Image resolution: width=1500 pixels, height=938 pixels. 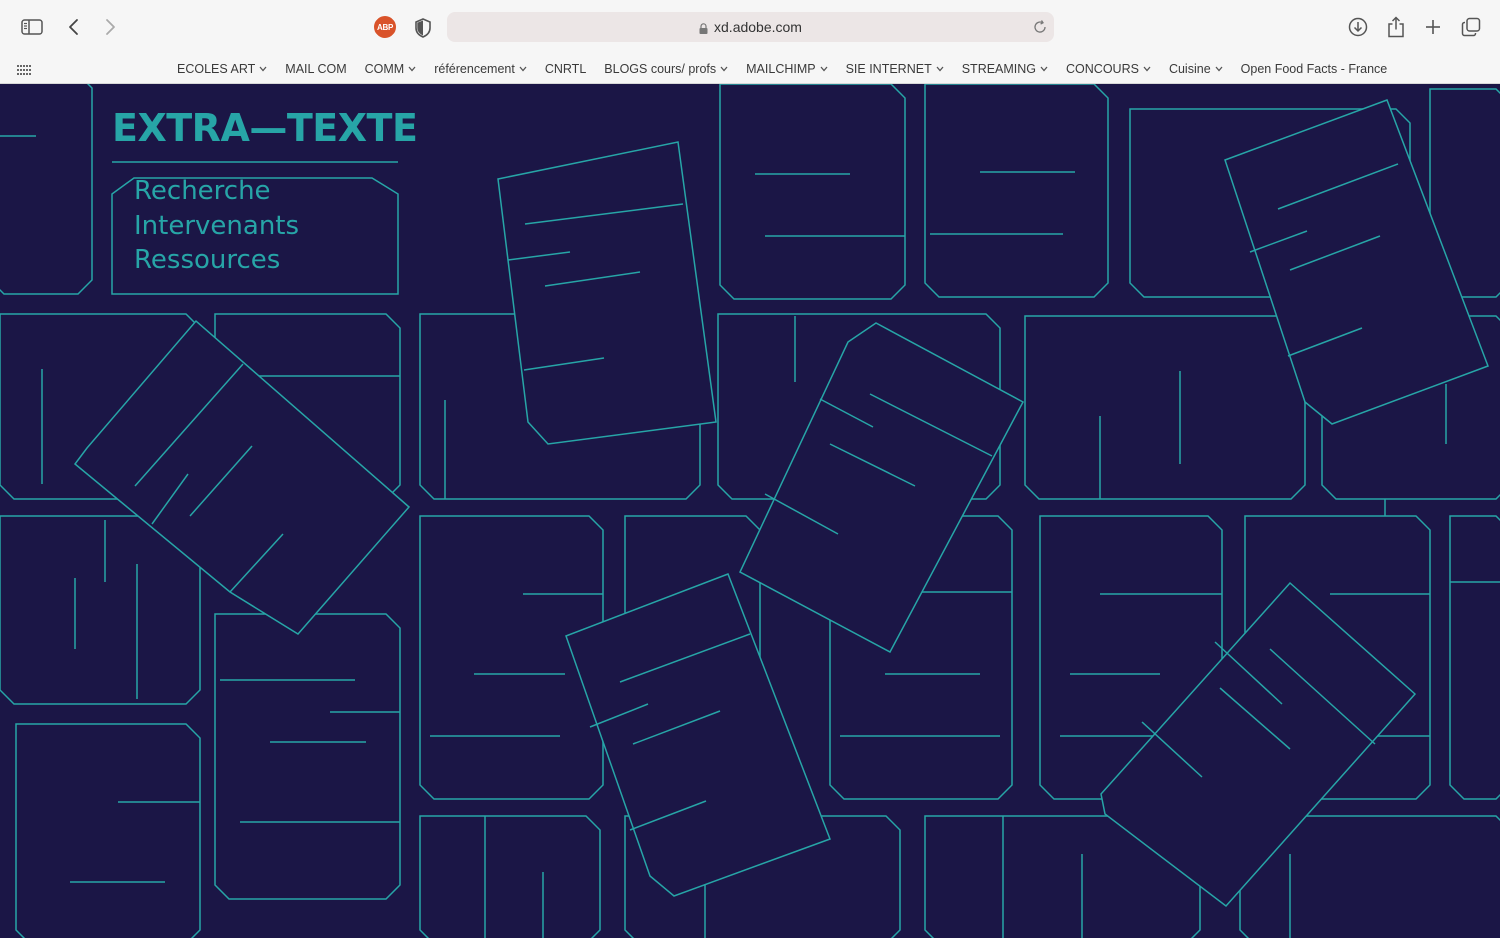 I want to click on bookmark-label: CNRTL, so click(x=565, y=69).